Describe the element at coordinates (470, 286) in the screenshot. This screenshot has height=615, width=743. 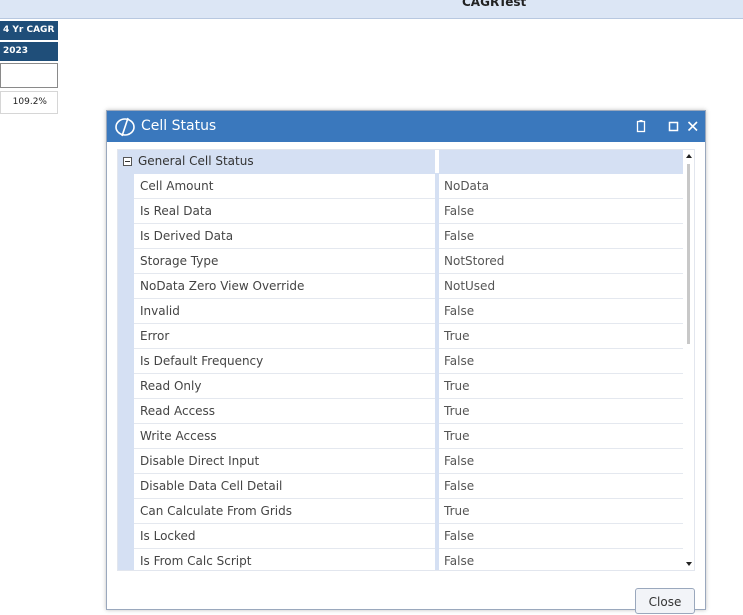
I see `property-value: NotUsed` at that location.